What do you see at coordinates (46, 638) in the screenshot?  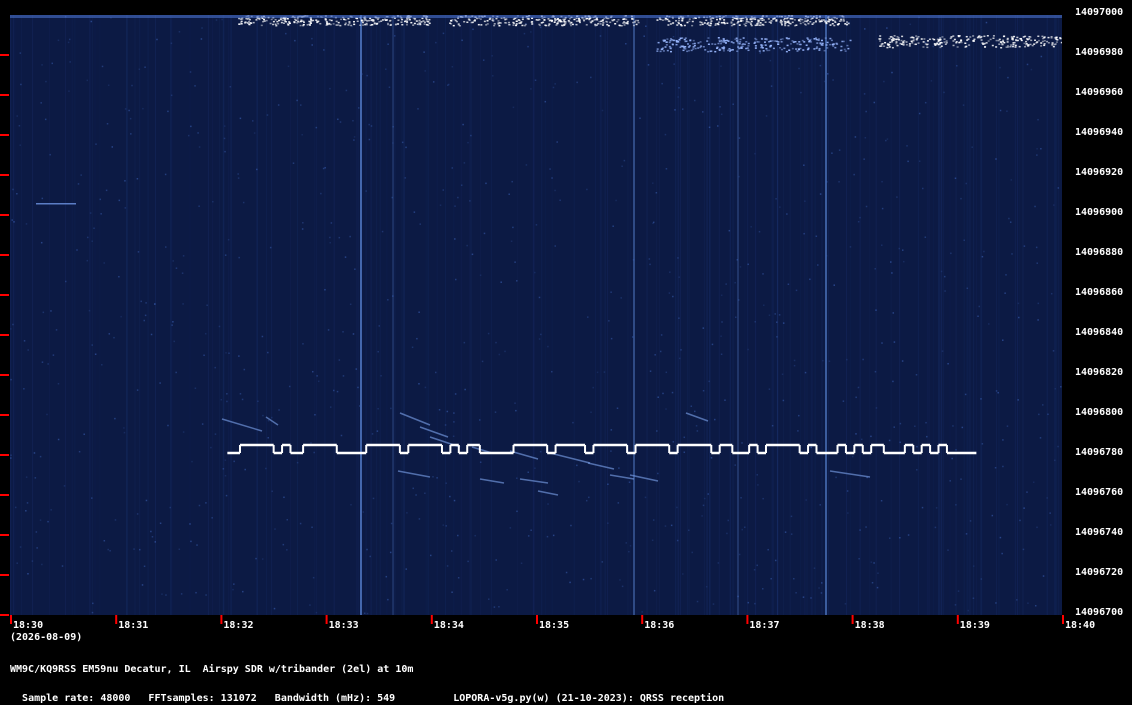 I see `date-label: (2026-08-09)` at bounding box center [46, 638].